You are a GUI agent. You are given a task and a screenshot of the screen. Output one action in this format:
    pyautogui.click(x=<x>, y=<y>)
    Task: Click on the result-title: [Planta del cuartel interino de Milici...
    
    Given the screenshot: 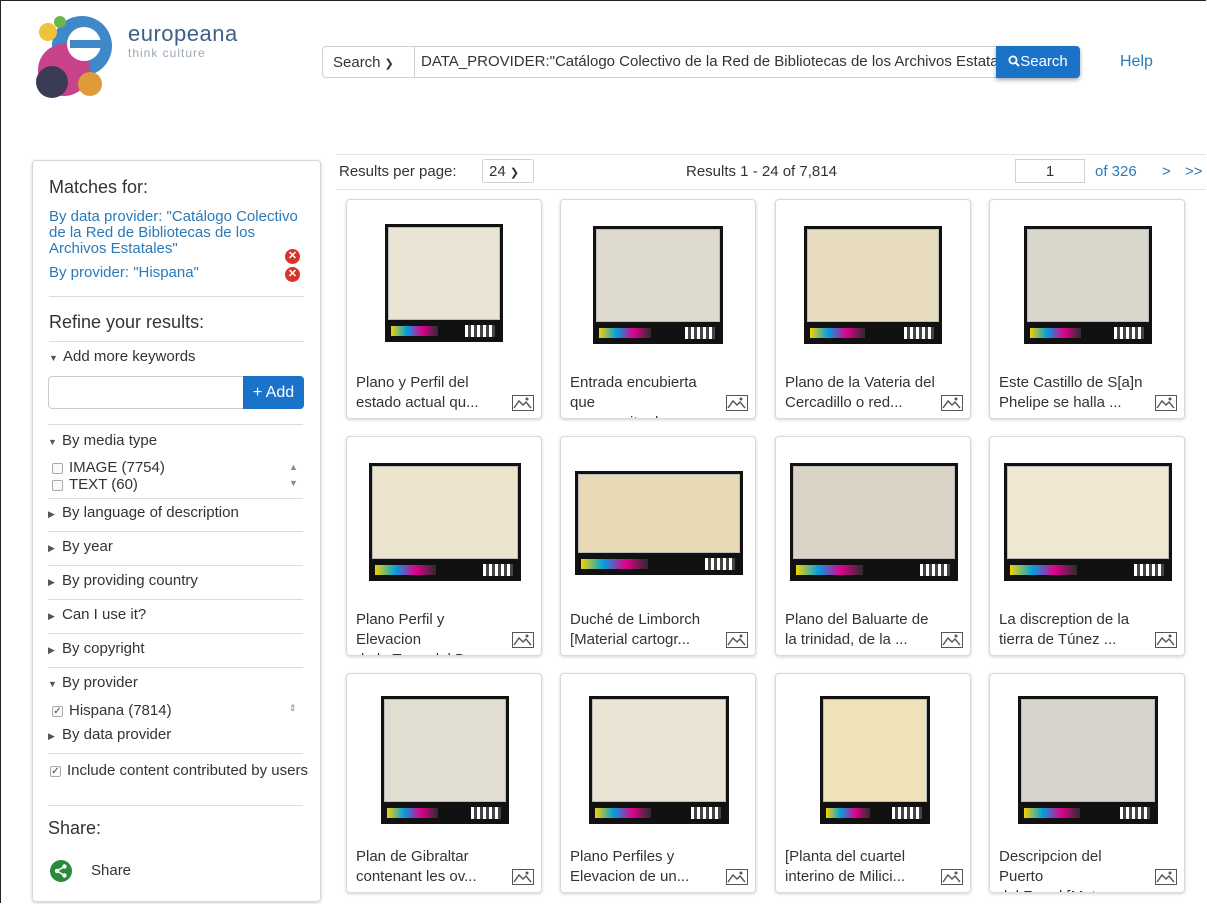 What is the action you would take?
    pyautogui.click(x=860, y=867)
    